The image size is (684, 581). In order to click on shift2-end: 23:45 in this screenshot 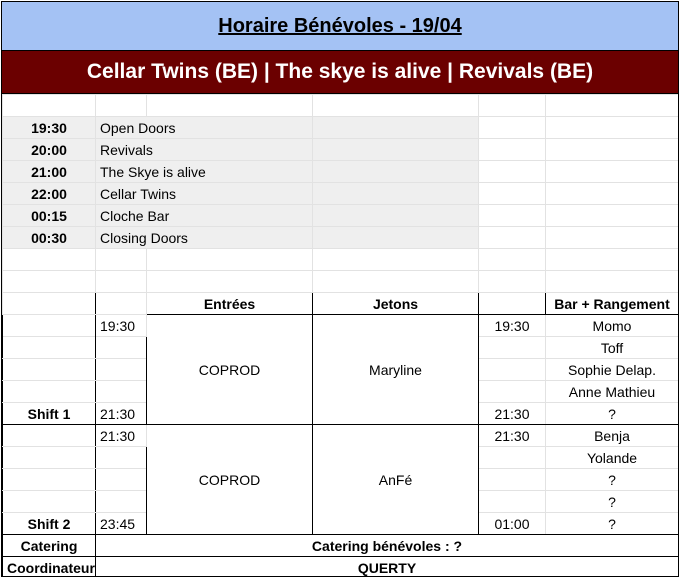, I will do `click(121, 523)`.